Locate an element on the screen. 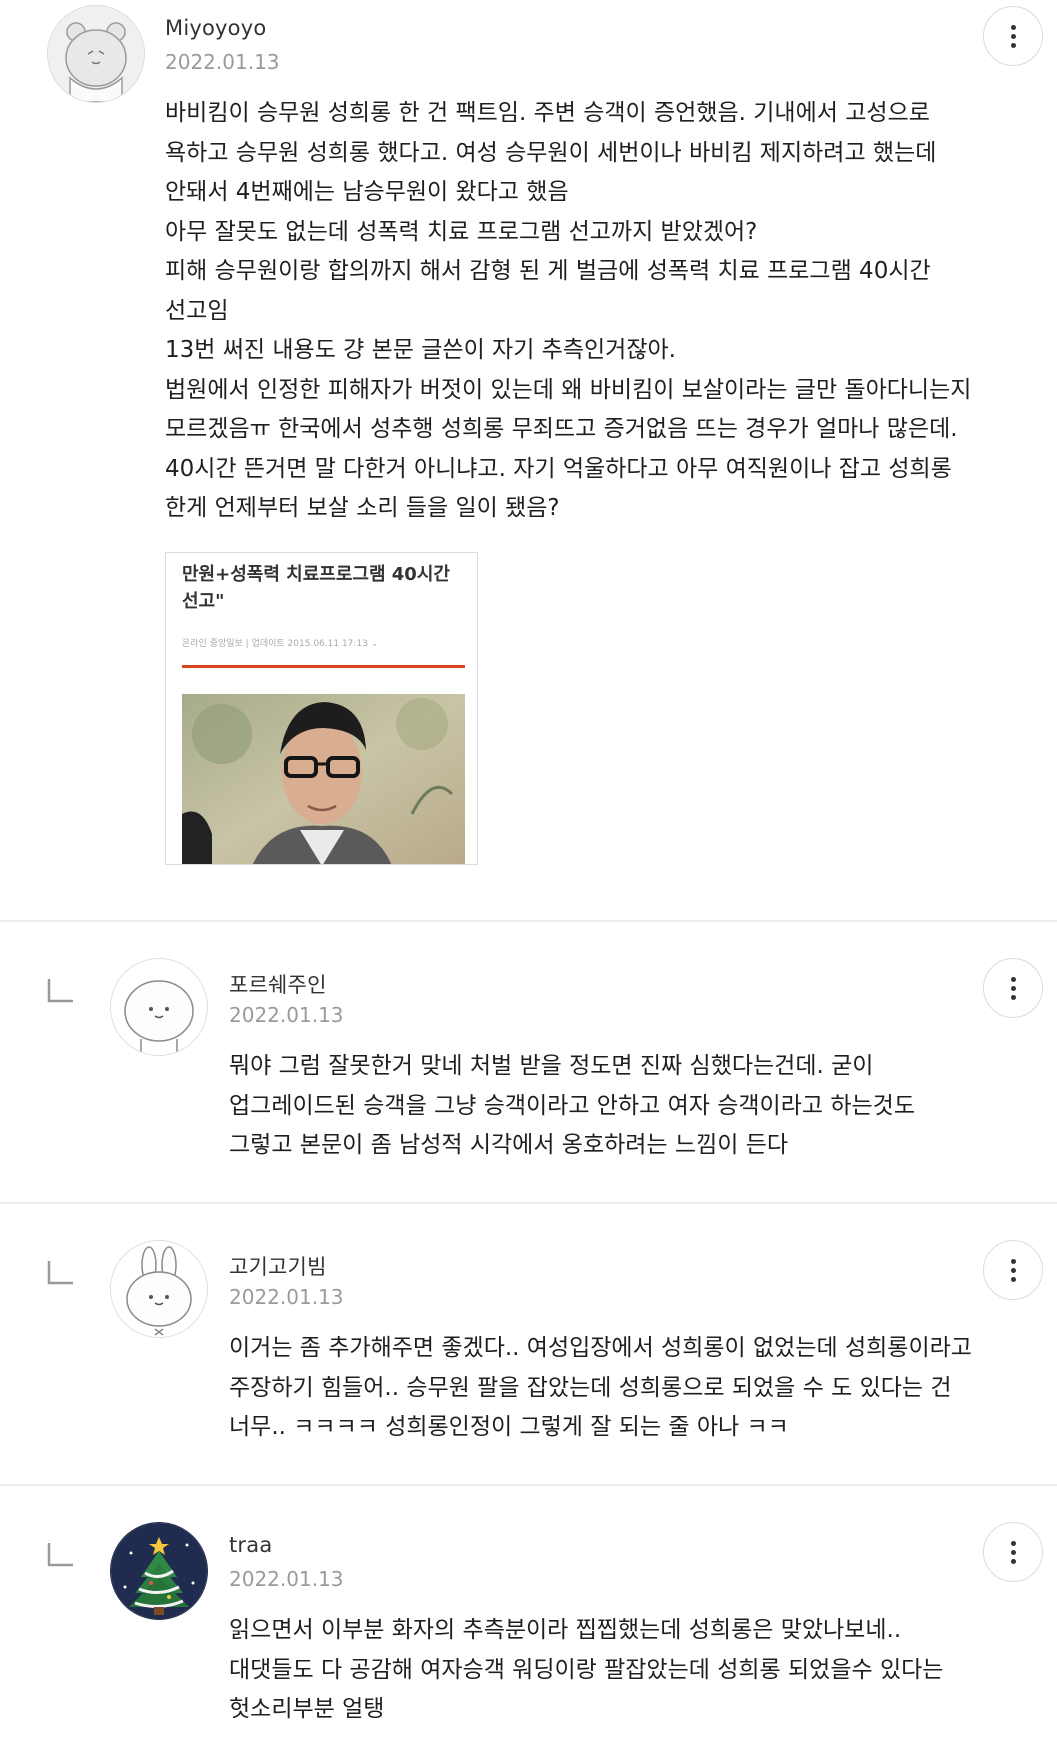 This screenshot has width=1057, height=1749. attachment-meta: 온라인 중앙일보 | 업데이트 2015.06.11 17:13 ⌄ is located at coordinates (280, 644).